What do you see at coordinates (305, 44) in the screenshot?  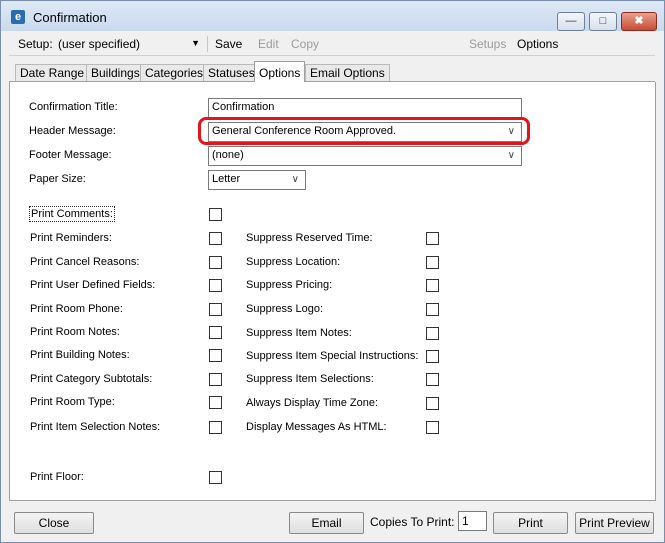 I see `copy-button: Copy` at bounding box center [305, 44].